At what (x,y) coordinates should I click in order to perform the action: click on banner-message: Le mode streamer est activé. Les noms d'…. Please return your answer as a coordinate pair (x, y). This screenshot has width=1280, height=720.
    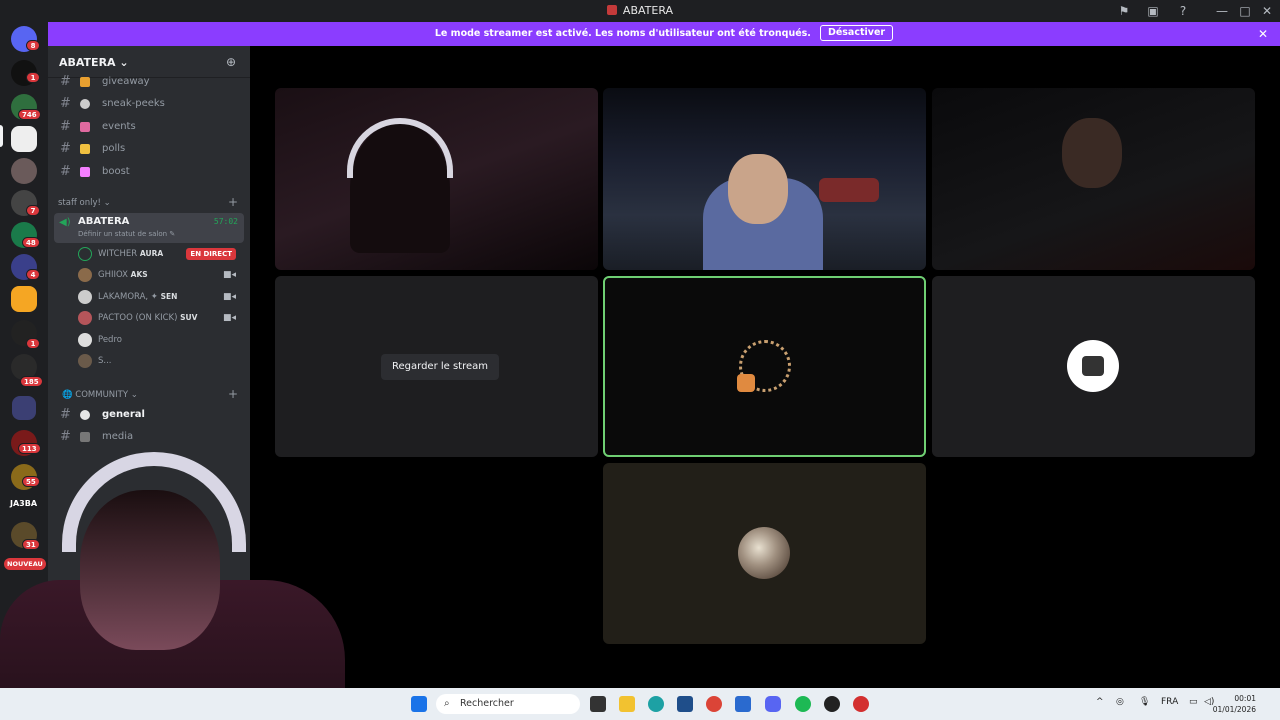
    Looking at the image, I should click on (622, 33).